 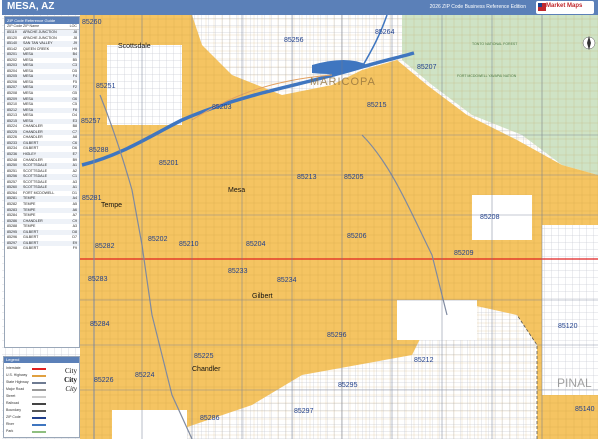 I want to click on legend-item-label: Street, so click(x=11, y=396).